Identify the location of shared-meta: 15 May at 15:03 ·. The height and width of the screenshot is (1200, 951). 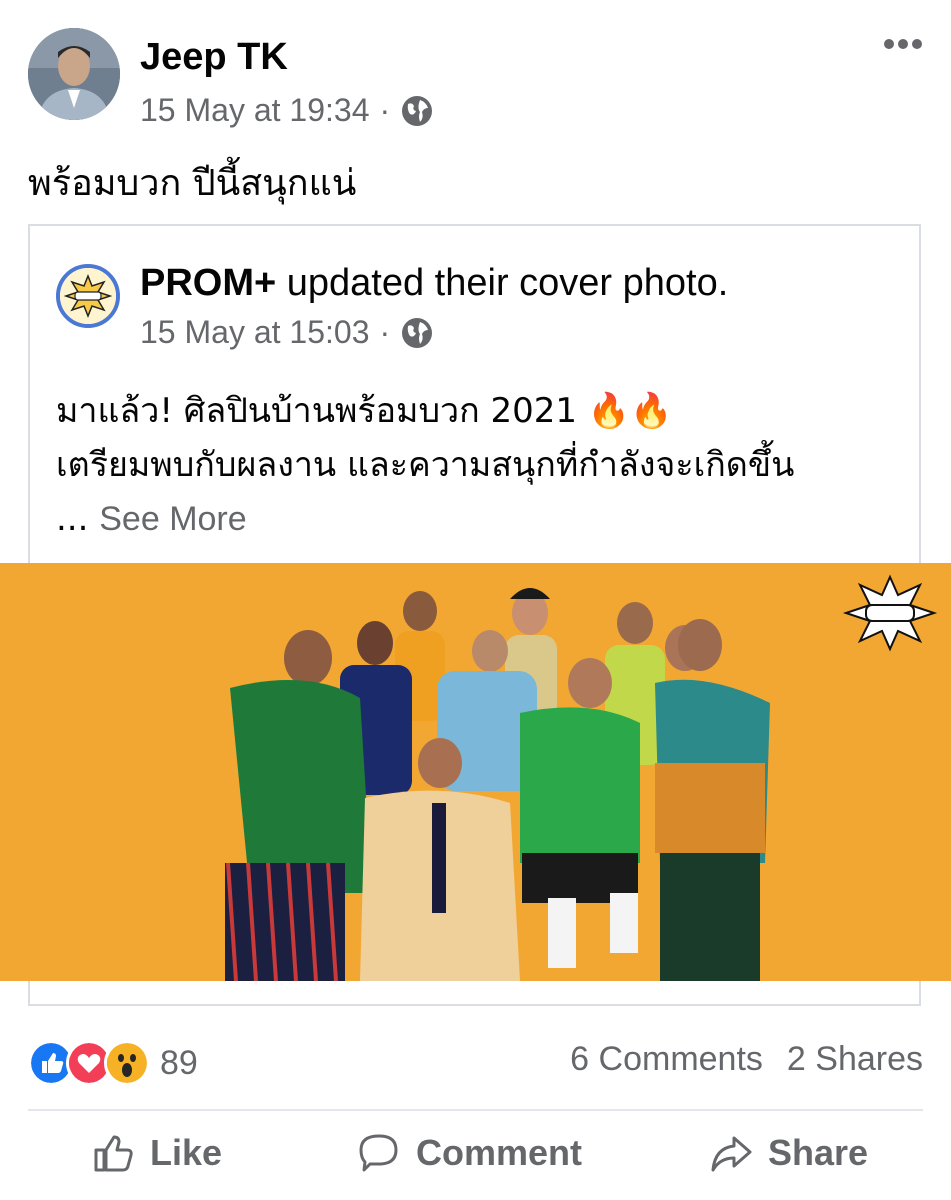
(287, 332).